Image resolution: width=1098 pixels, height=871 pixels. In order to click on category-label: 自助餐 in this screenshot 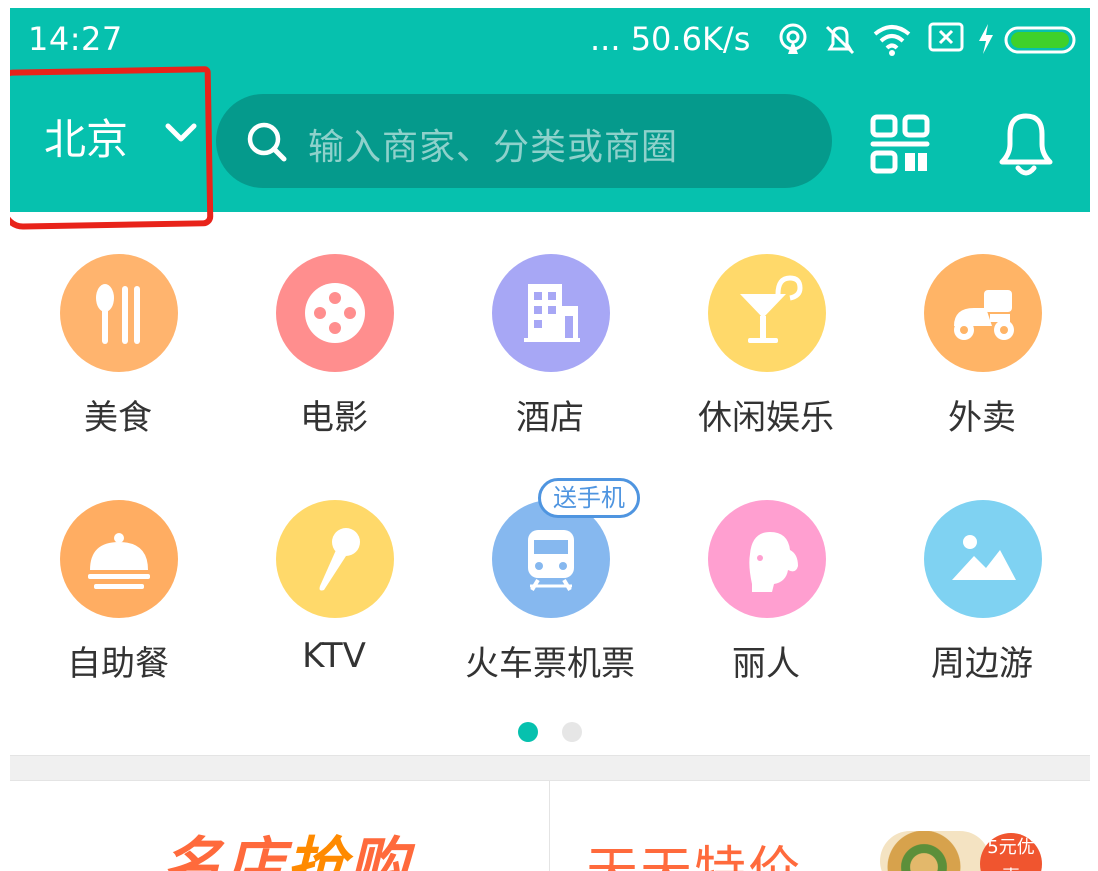, I will do `click(118, 664)`.